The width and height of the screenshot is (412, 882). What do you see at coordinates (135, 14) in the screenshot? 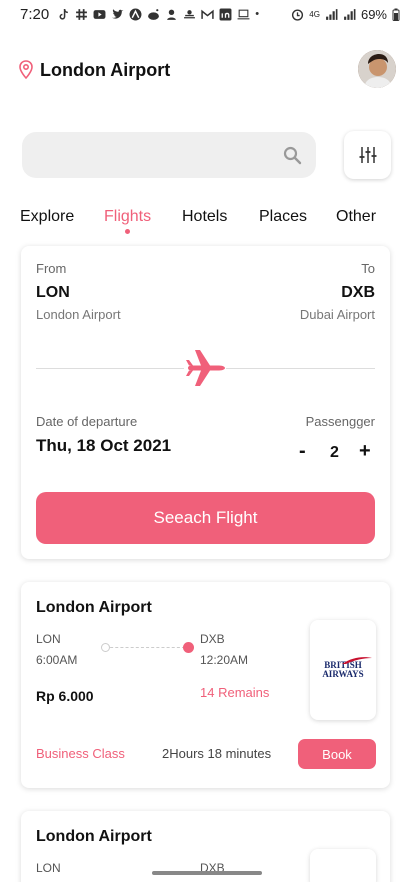
I see `app-icon` at bounding box center [135, 14].